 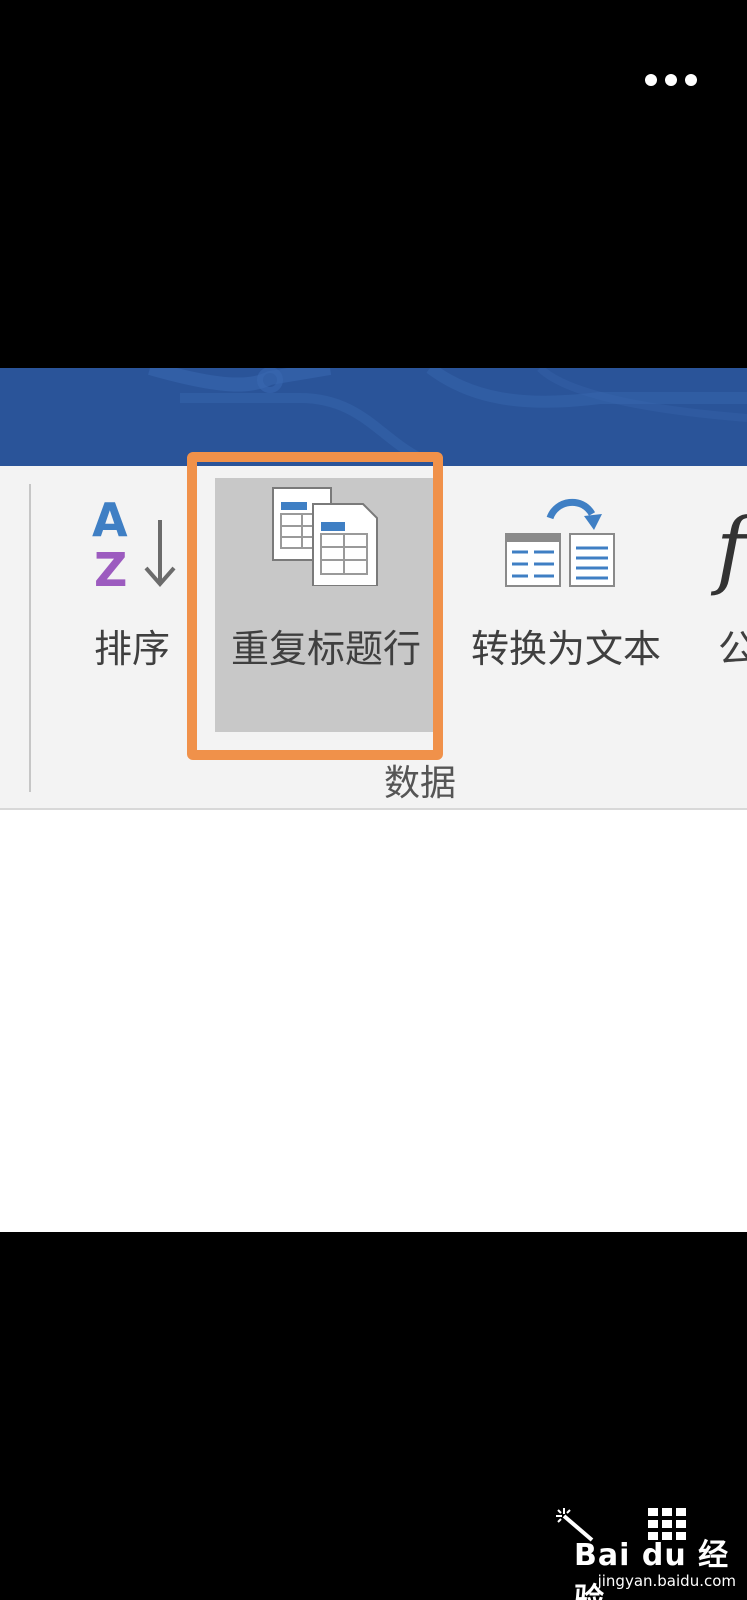 I want to click on group-separator, so click(x=30, y=638).